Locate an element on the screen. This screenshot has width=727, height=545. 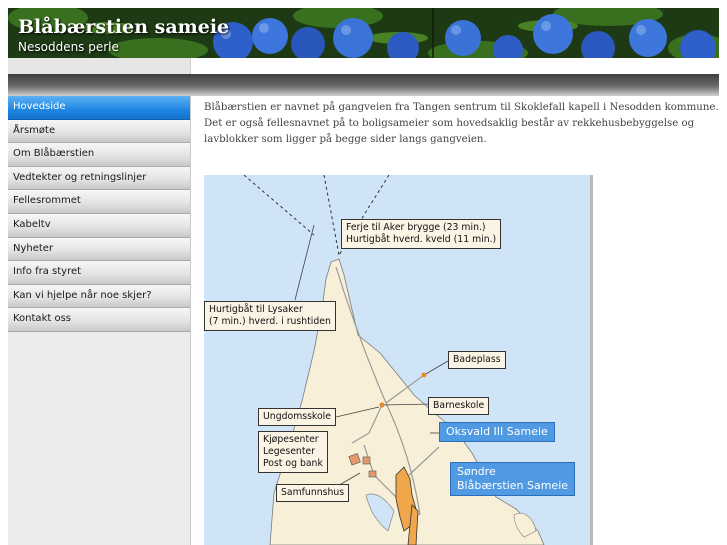
nav-item-om-blabaerstien: Om Blåbærstien is located at coordinates (99, 155).